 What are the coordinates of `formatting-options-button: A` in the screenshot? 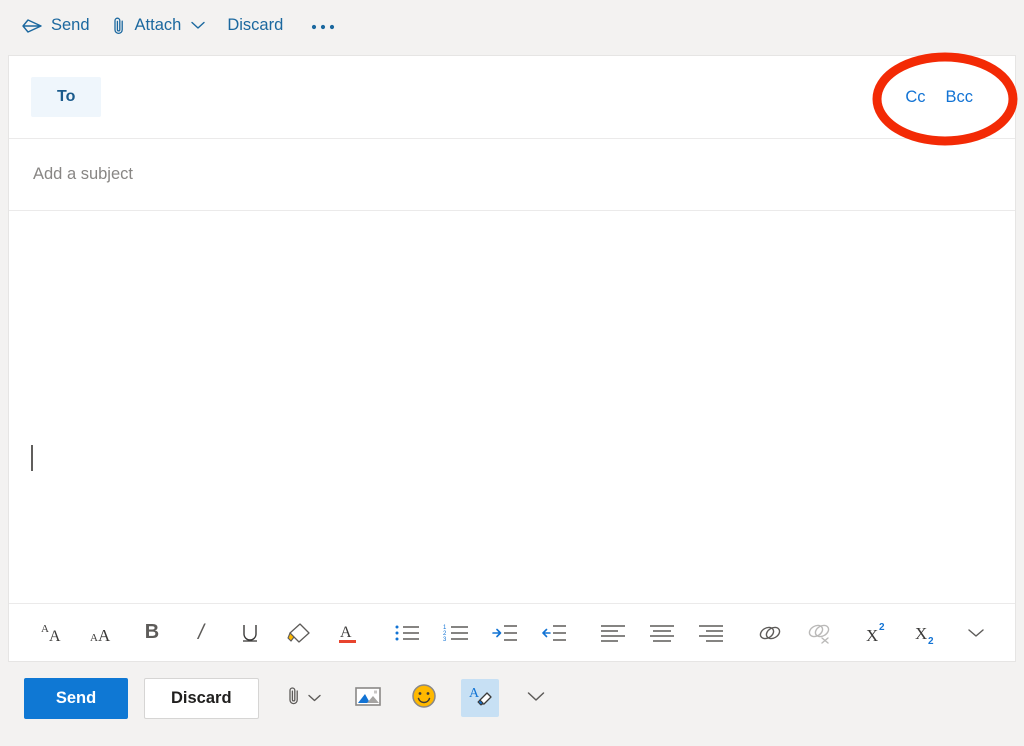 It's located at (479, 698).